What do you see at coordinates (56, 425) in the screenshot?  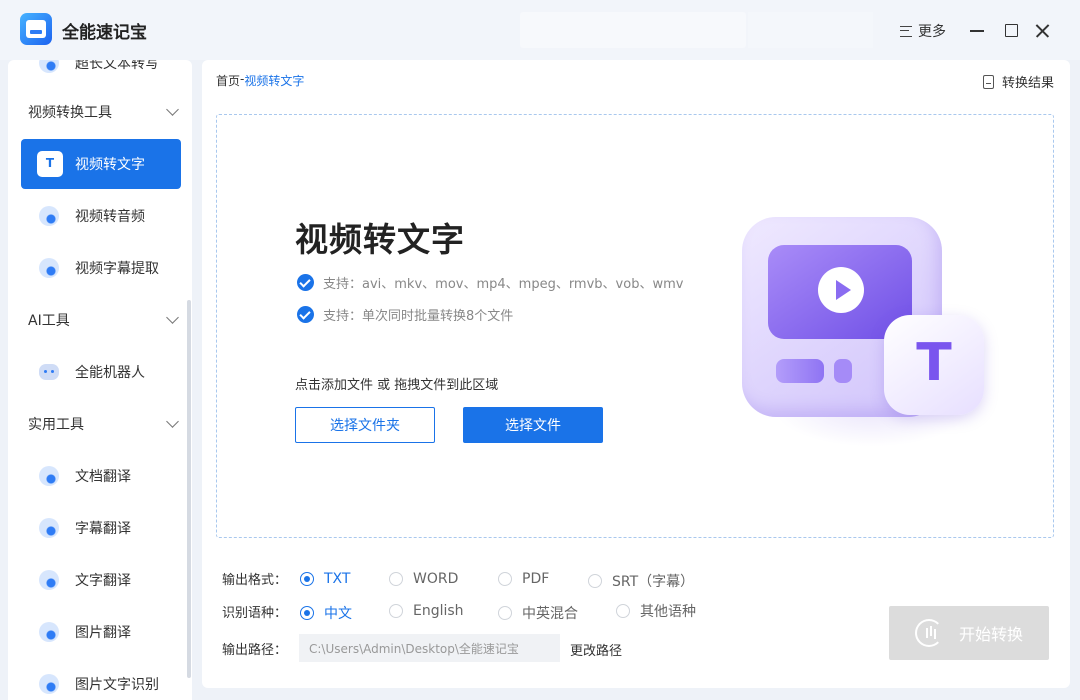 I see `sidebar-group-label: 实用工具` at bounding box center [56, 425].